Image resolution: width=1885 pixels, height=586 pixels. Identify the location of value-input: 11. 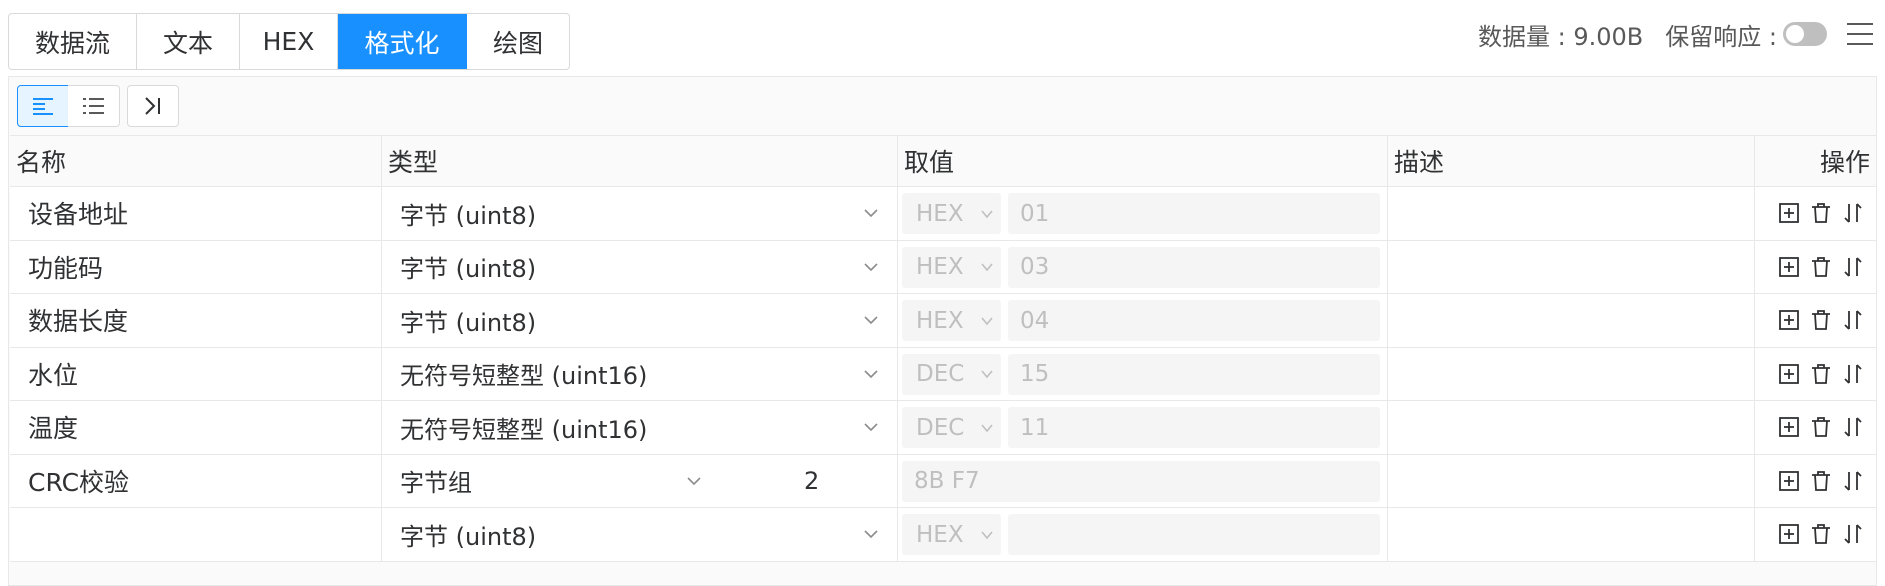
(1194, 427).